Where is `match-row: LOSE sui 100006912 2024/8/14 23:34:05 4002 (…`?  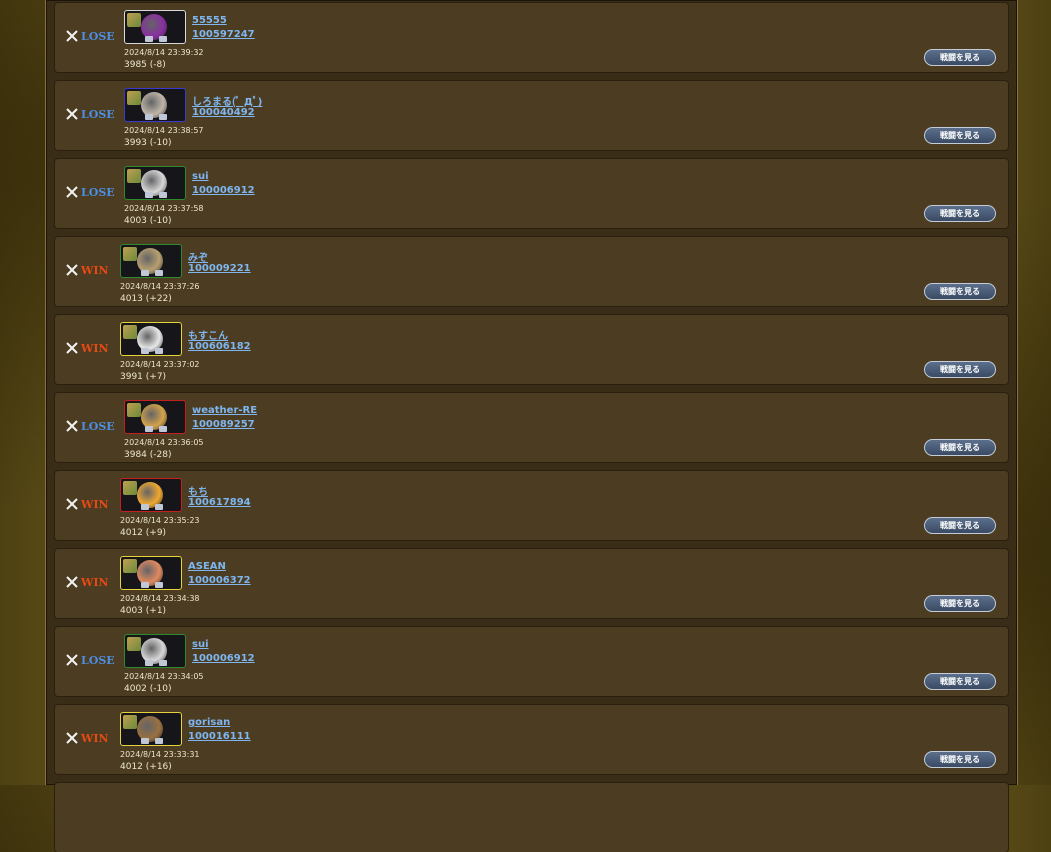 match-row: LOSE sui 100006912 2024/8/14 23:34:05 4002 (… is located at coordinates (531, 661).